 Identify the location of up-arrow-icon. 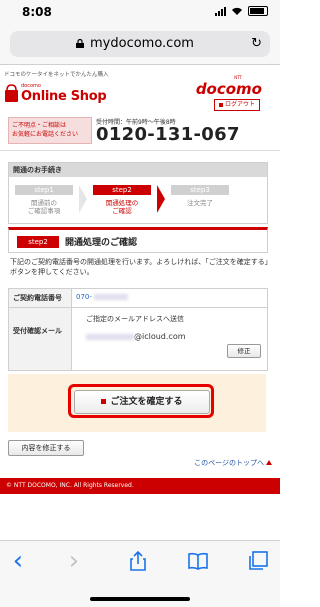
(269, 462).